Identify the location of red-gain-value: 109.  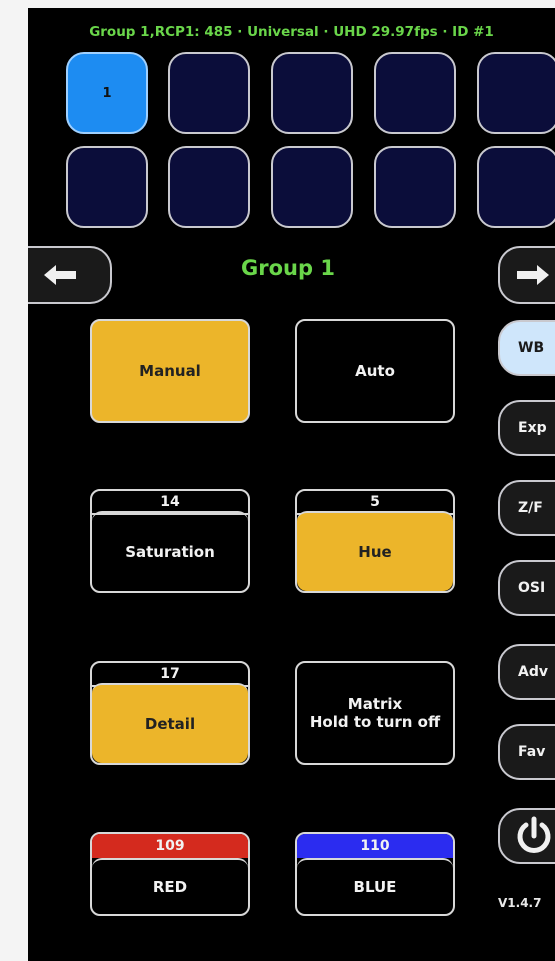
(170, 846).